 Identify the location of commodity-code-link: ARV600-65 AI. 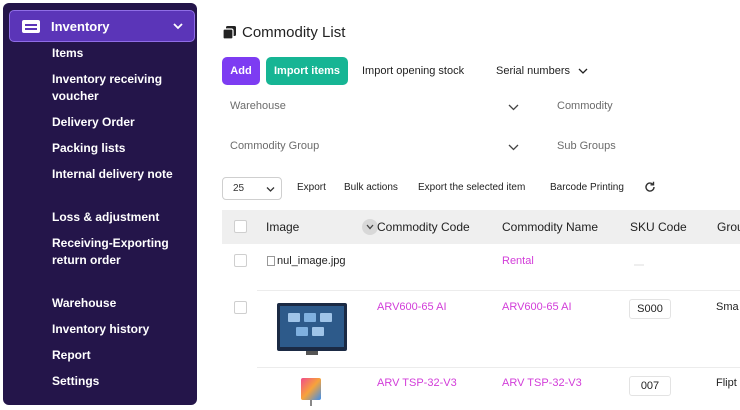
(412, 307).